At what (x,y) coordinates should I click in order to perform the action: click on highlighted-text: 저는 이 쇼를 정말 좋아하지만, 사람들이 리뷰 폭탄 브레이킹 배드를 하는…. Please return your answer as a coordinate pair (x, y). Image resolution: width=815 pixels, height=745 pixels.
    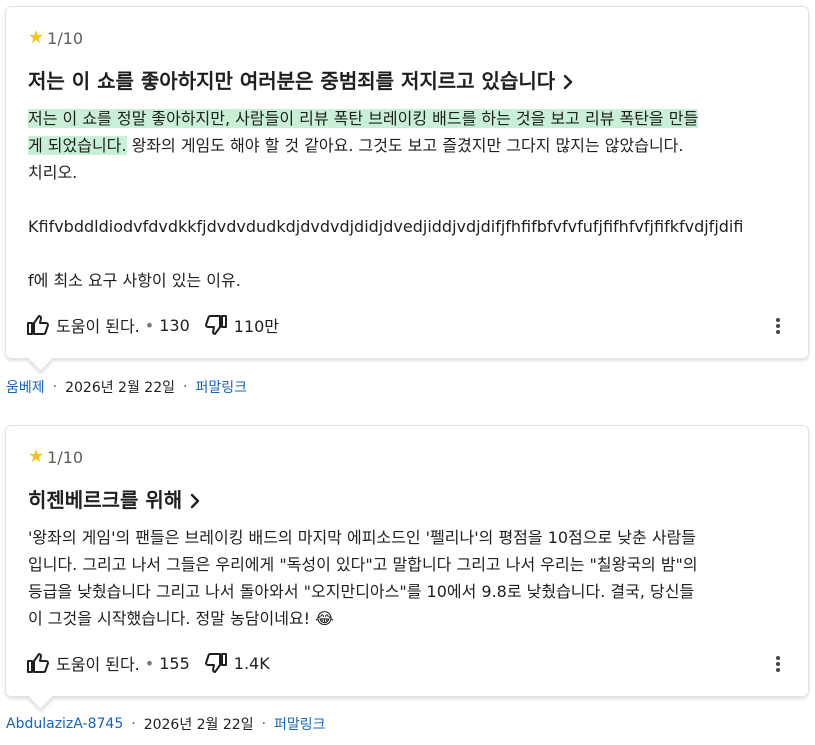
    Looking at the image, I should click on (363, 118).